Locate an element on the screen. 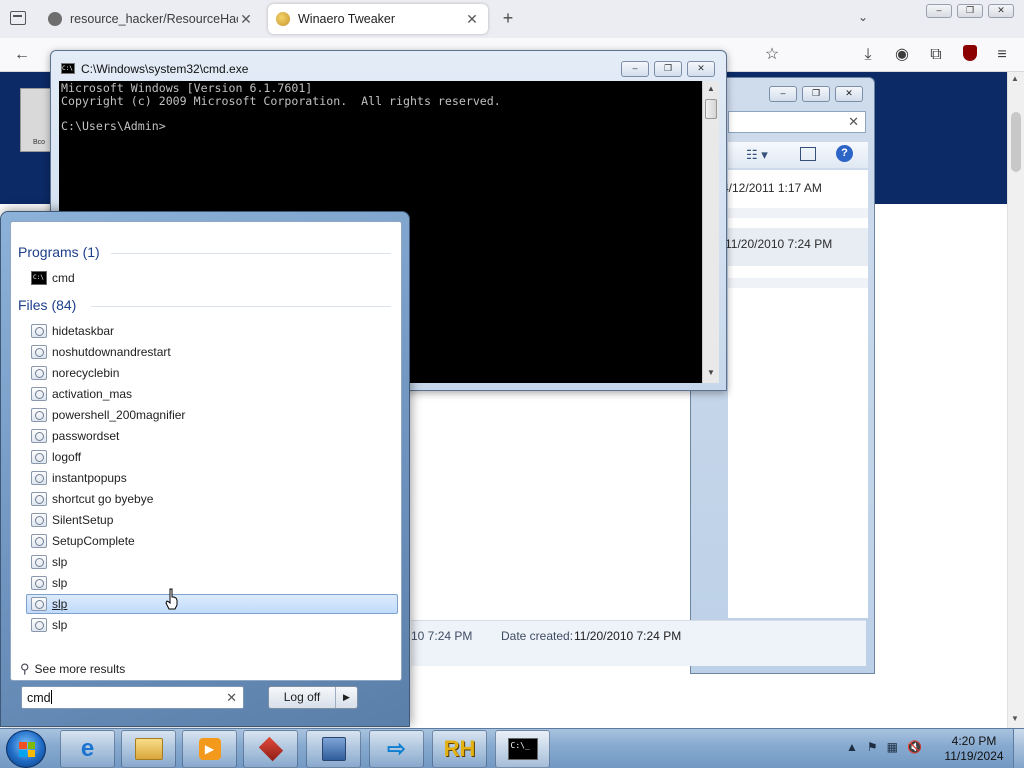 Image resolution: width=1024 pixels, height=768 pixels. resource-hacker-icon: RH is located at coordinates (459, 749).